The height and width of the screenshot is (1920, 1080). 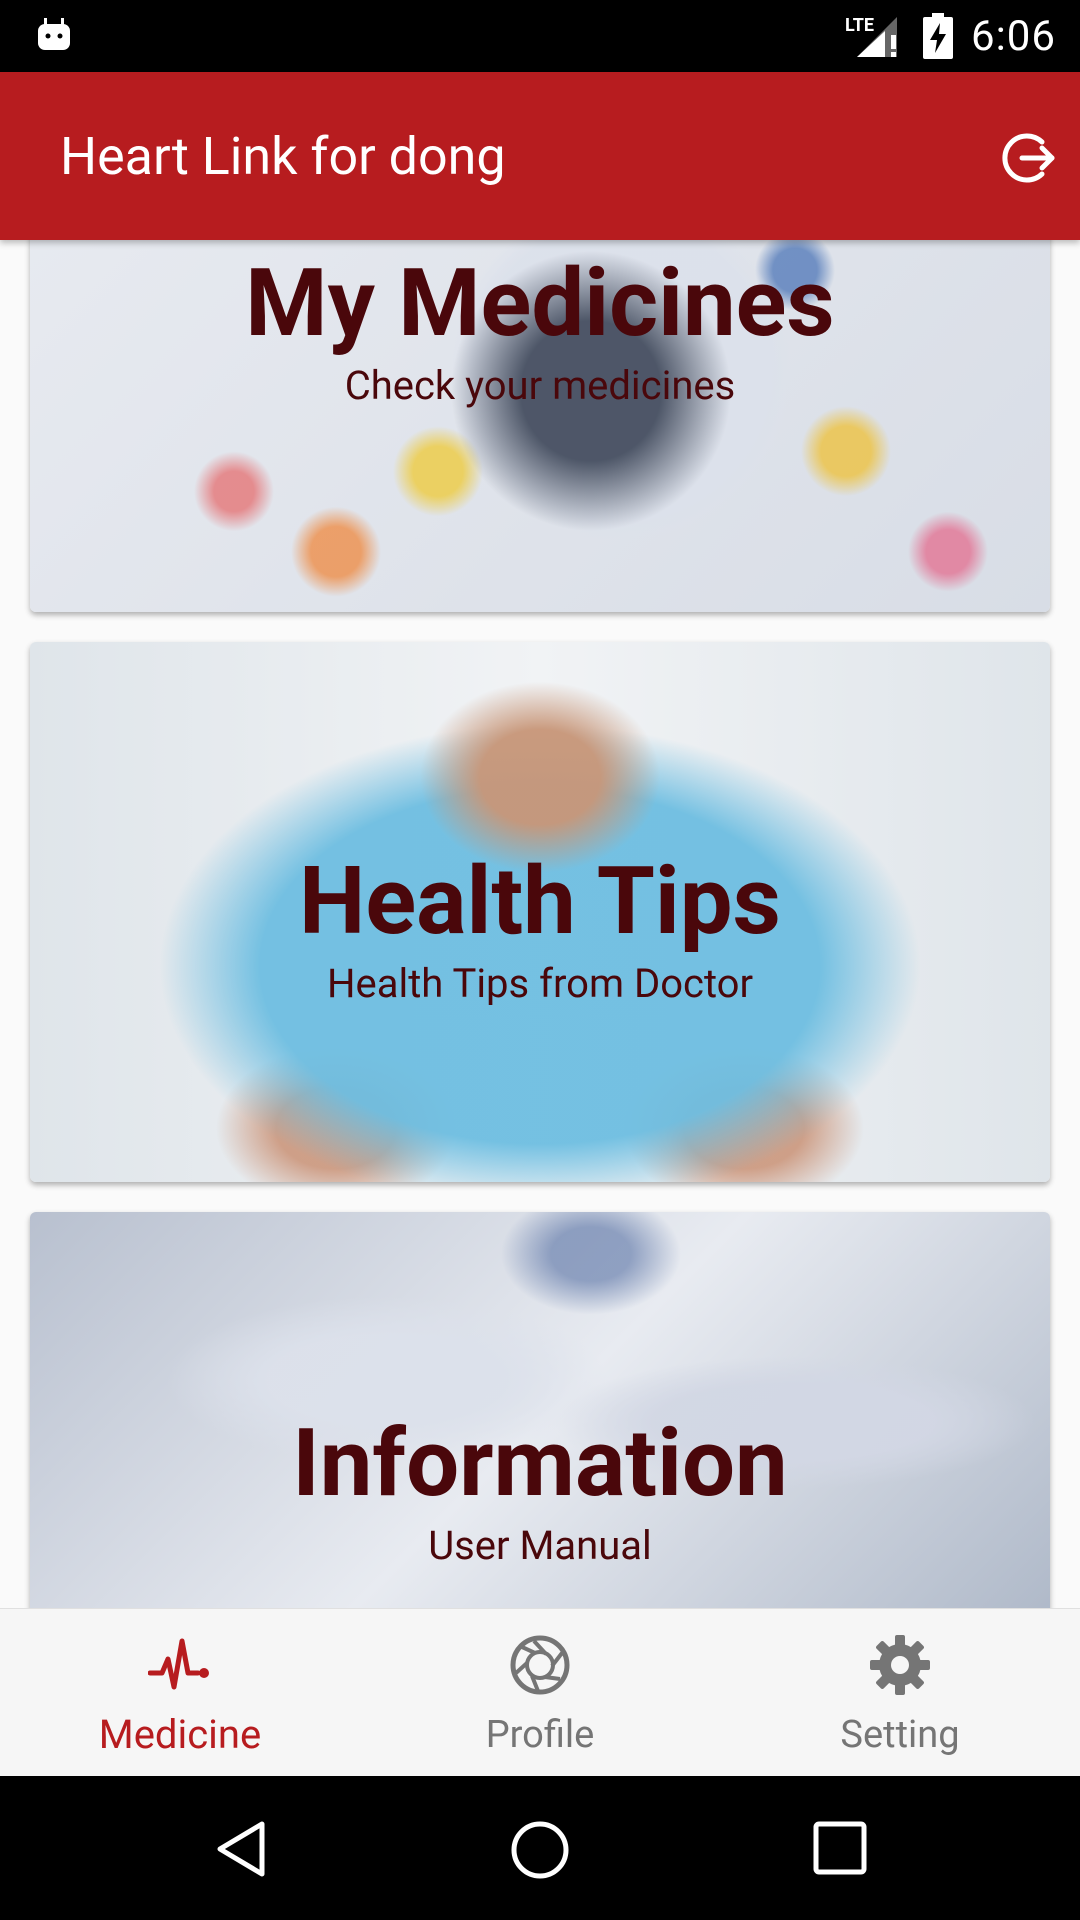 What do you see at coordinates (540, 1735) in the screenshot?
I see `nav-label: Profile` at bounding box center [540, 1735].